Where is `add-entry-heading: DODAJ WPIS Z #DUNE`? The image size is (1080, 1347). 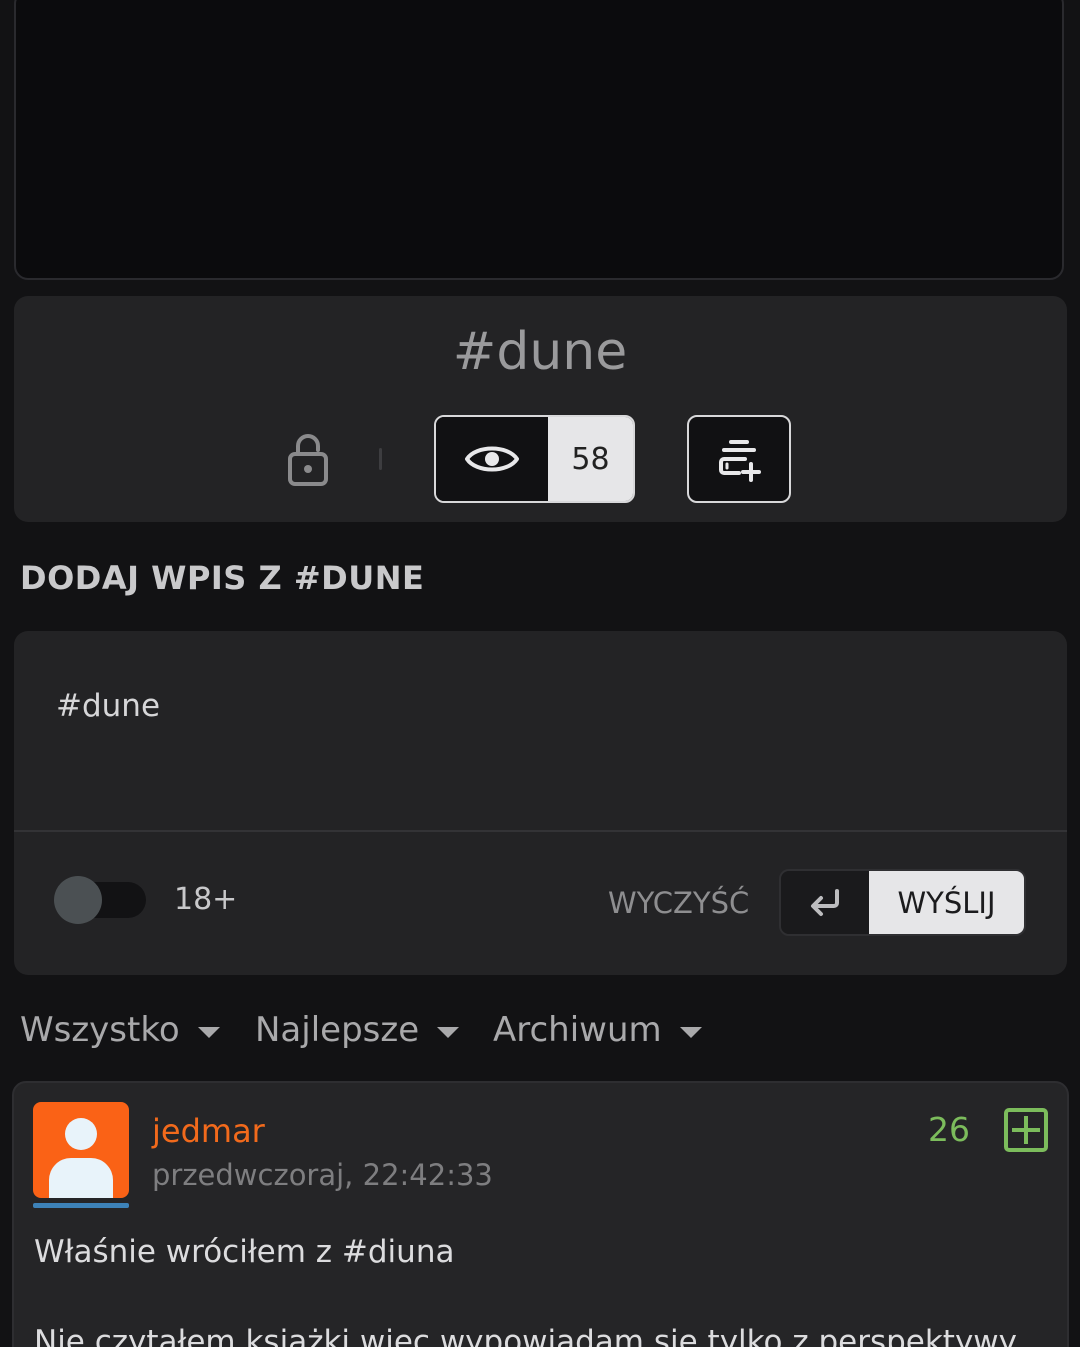 add-entry-heading: DODAJ WPIS Z #DUNE is located at coordinates (222, 578).